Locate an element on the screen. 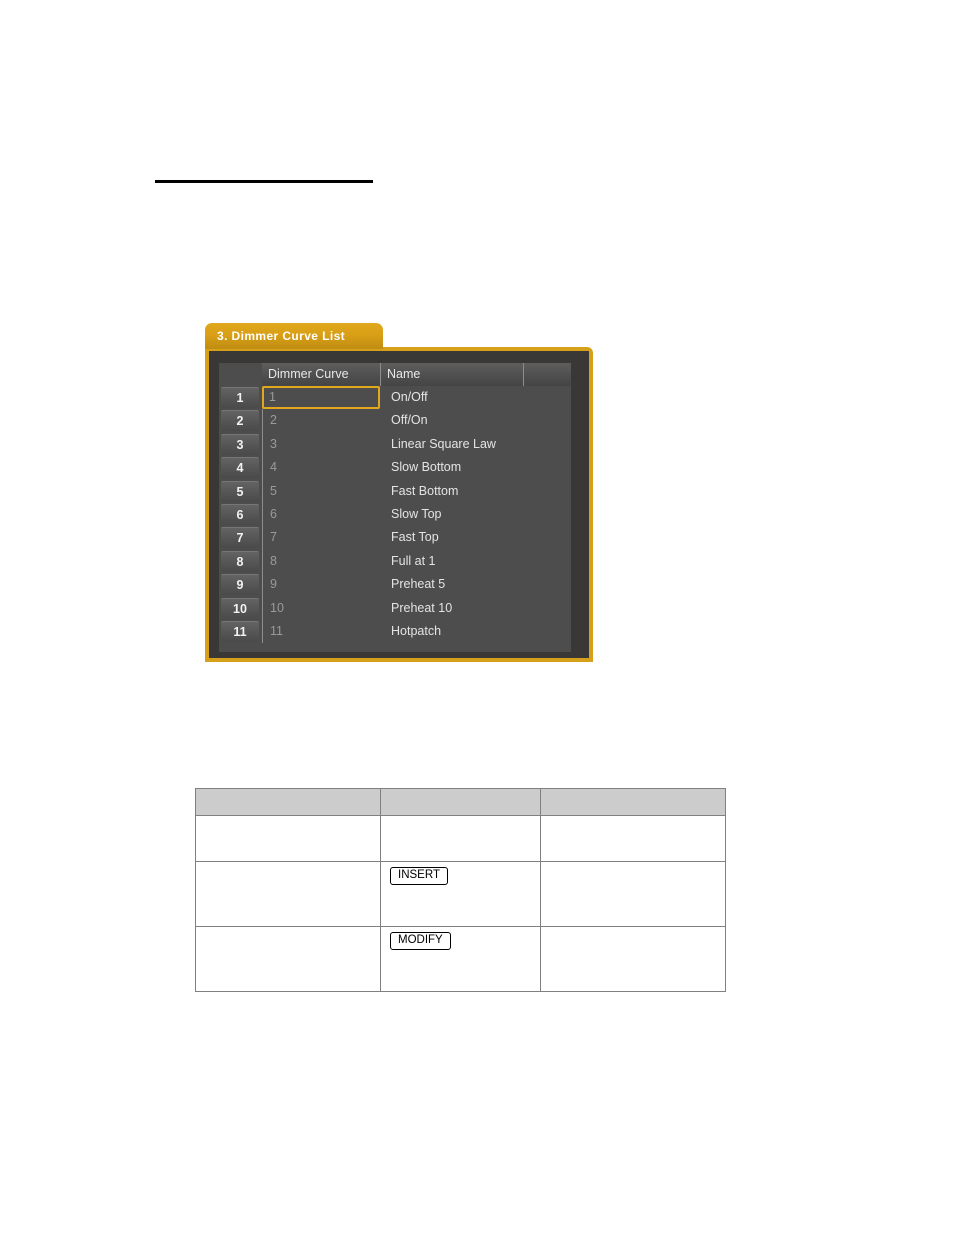 The height and width of the screenshot is (1235, 954). row-number-button: 5 is located at coordinates (240, 491).